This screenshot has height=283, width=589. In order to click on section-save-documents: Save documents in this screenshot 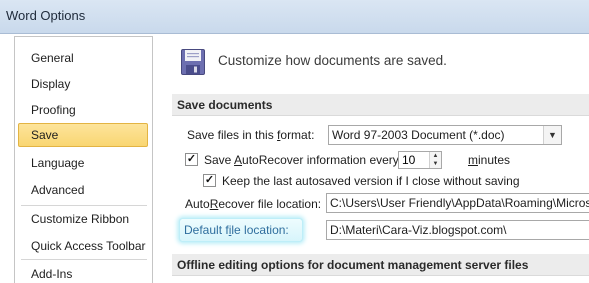, I will do `click(380, 105)`.